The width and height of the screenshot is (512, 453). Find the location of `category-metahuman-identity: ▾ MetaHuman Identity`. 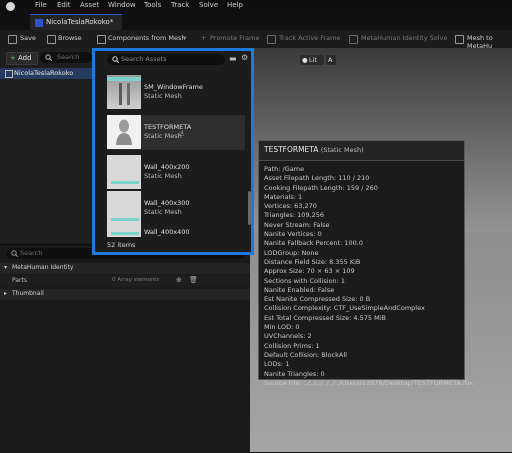

category-metahuman-identity: ▾ MetaHuman Identity is located at coordinates (125, 268).